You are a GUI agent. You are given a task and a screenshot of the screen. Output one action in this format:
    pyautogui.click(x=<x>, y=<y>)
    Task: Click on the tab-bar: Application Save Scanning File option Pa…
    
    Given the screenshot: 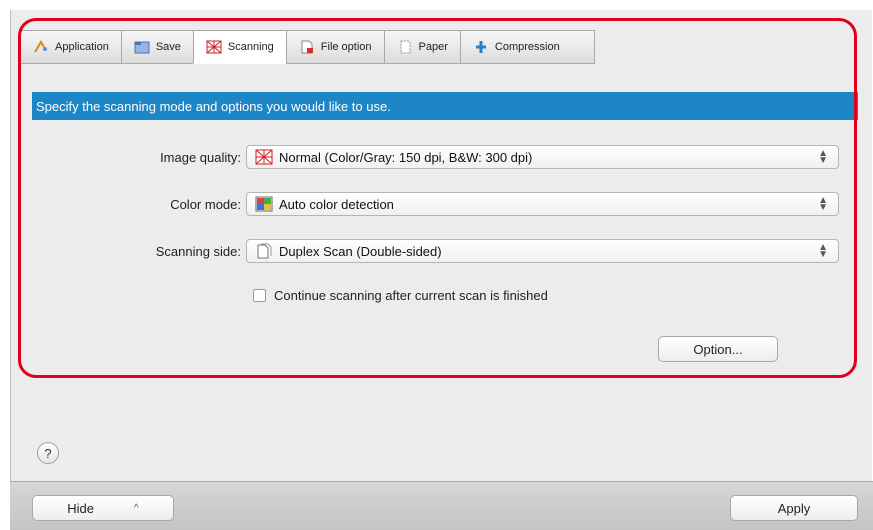 What is the action you would take?
    pyautogui.click(x=307, y=47)
    